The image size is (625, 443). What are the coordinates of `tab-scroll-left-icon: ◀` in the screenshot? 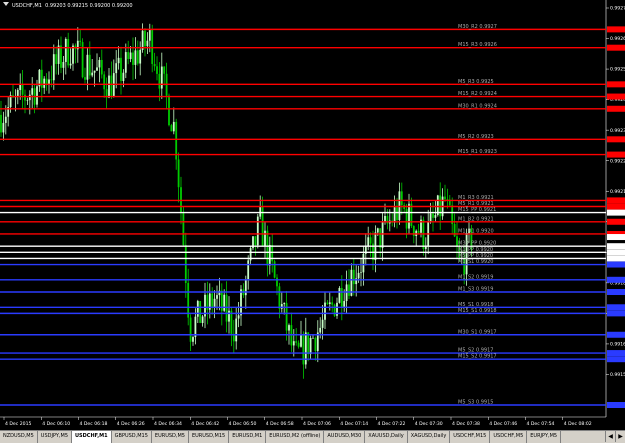 It's located at (610, 436).